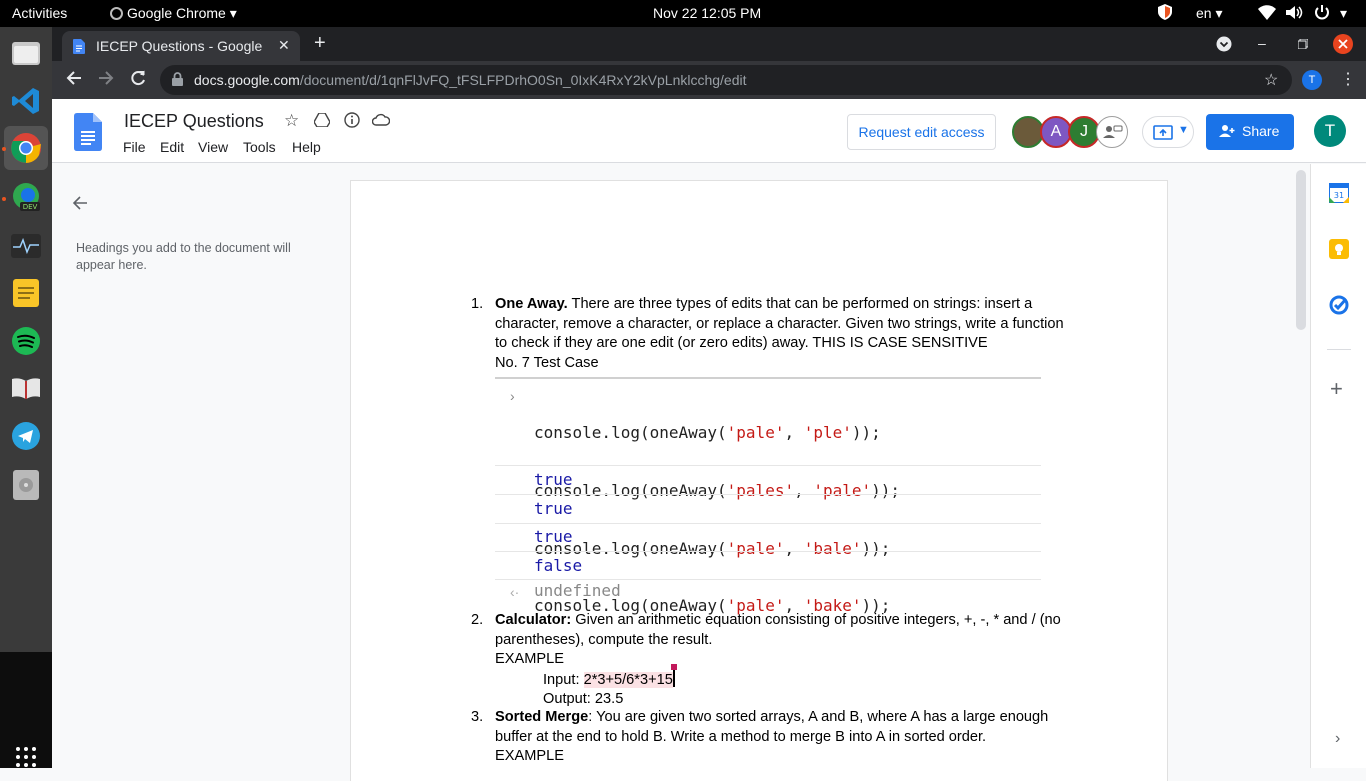 This screenshot has width=1366, height=781. I want to click on share-button: Share, so click(1250, 132).